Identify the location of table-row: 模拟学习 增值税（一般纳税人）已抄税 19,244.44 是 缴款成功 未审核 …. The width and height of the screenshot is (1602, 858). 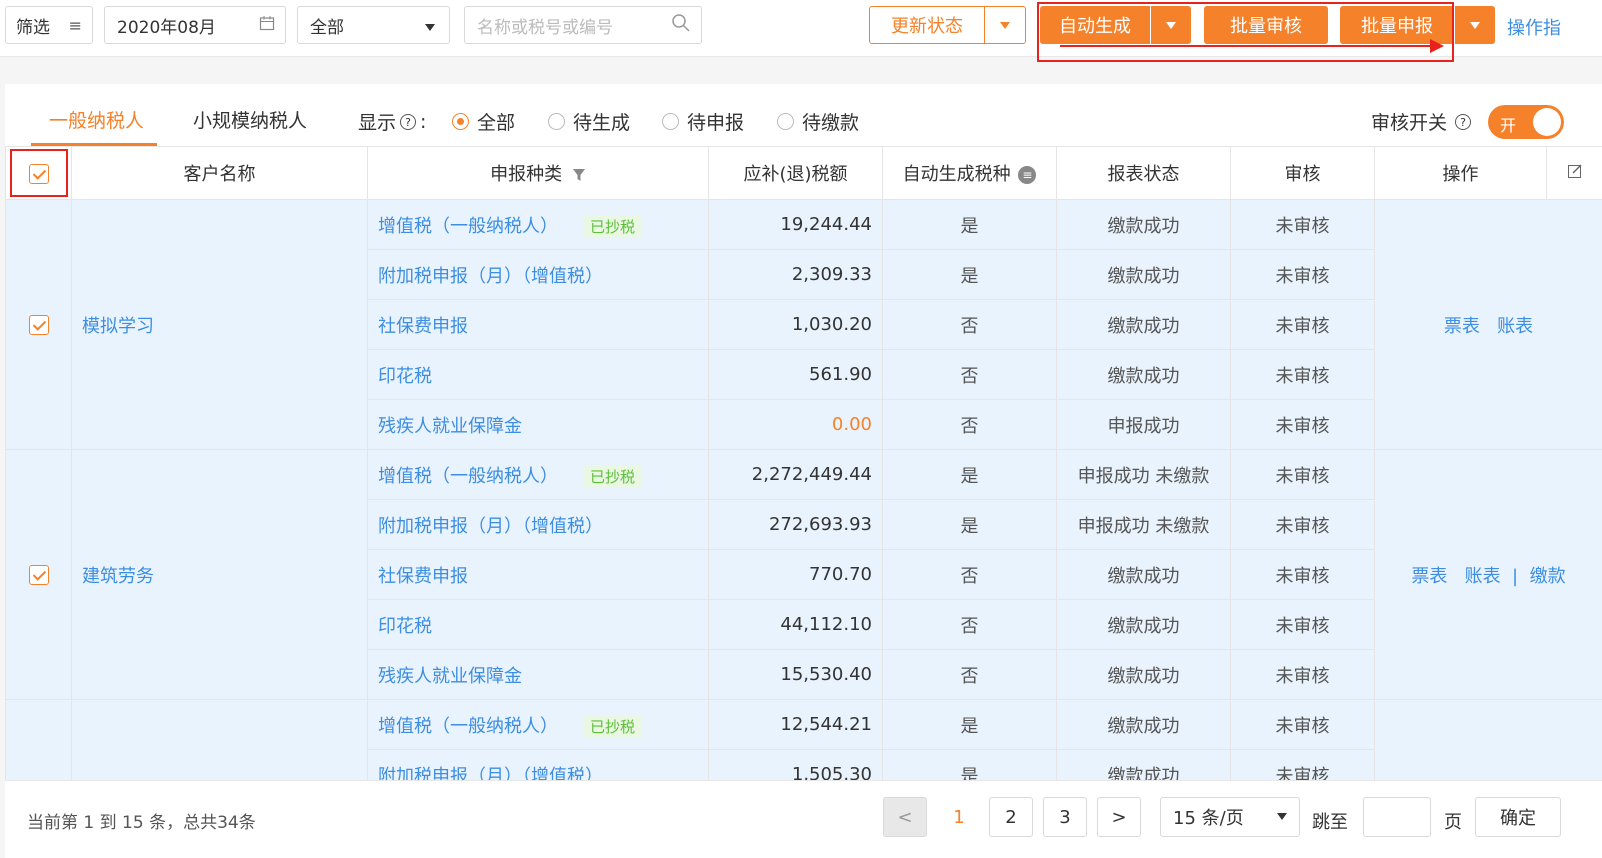
(804, 225).